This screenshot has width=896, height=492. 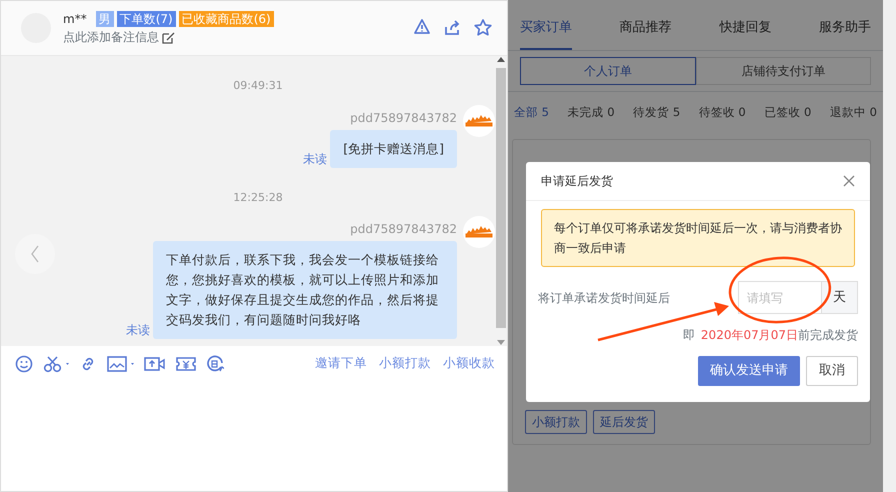 I want to click on unit-label: 天, so click(x=839, y=297).